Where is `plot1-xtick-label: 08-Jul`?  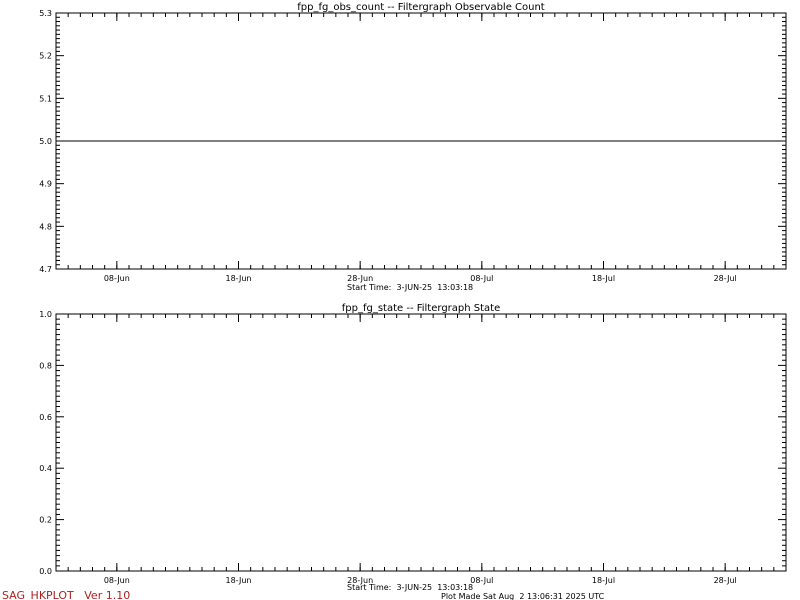
plot1-xtick-label: 08-Jul is located at coordinates (481, 278).